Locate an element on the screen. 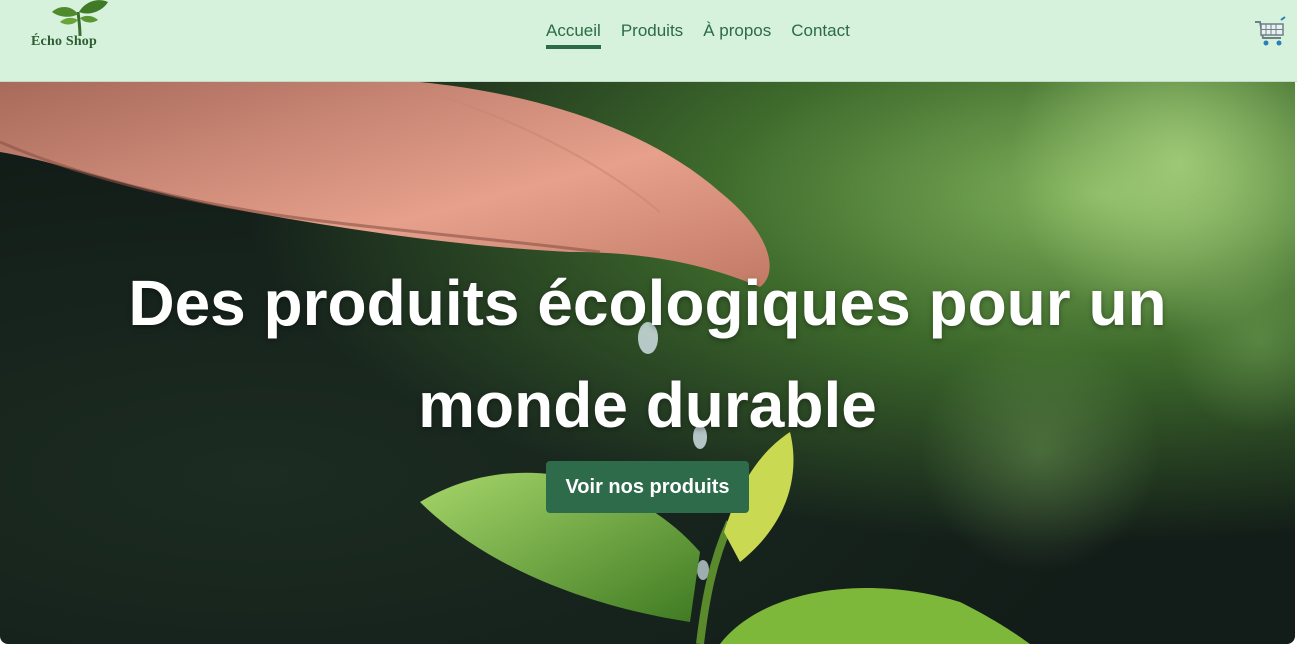  sprout-icon is located at coordinates (80, 18).